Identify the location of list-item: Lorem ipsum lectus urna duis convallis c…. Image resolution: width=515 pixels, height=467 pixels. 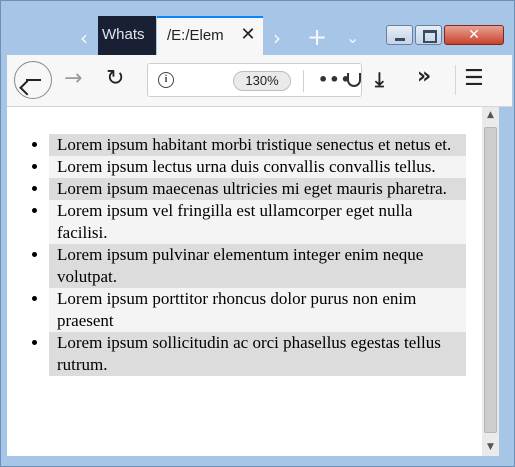
(257, 167).